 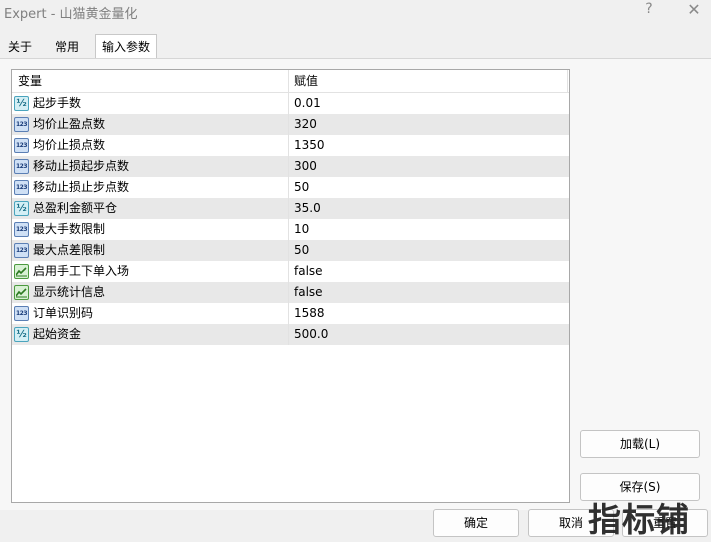 What do you see at coordinates (30, 81) in the screenshot?
I see `column-header-variable: 变量` at bounding box center [30, 81].